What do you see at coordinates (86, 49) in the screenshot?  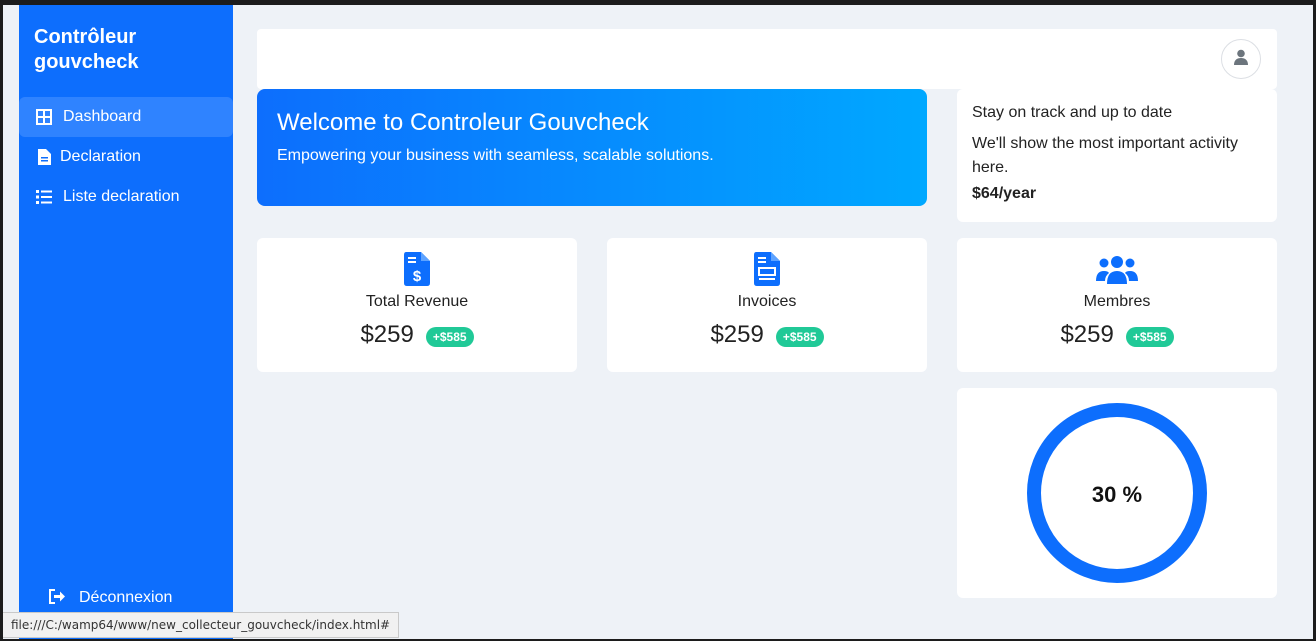 I see `brand-title: Contrôleur gouvcheck` at bounding box center [86, 49].